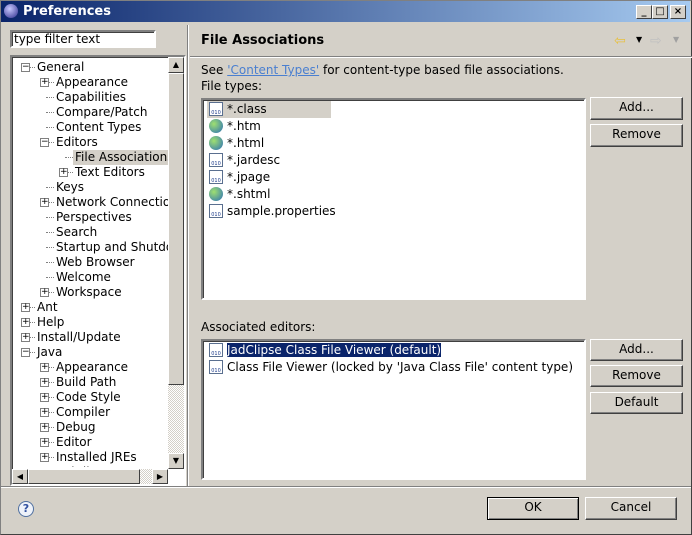  What do you see at coordinates (89, 292) in the screenshot?
I see `tree-item: Workspace` at bounding box center [89, 292].